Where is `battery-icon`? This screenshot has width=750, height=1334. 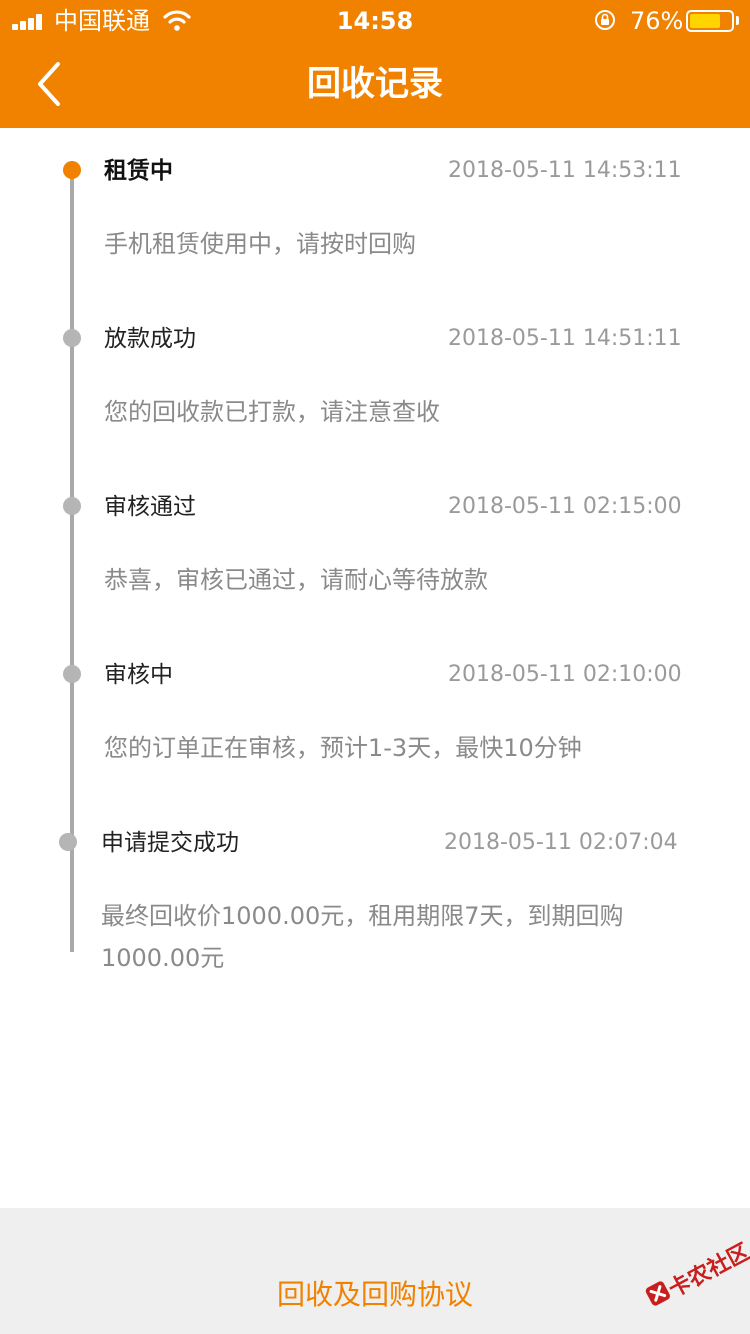
battery-icon is located at coordinates (710, 21).